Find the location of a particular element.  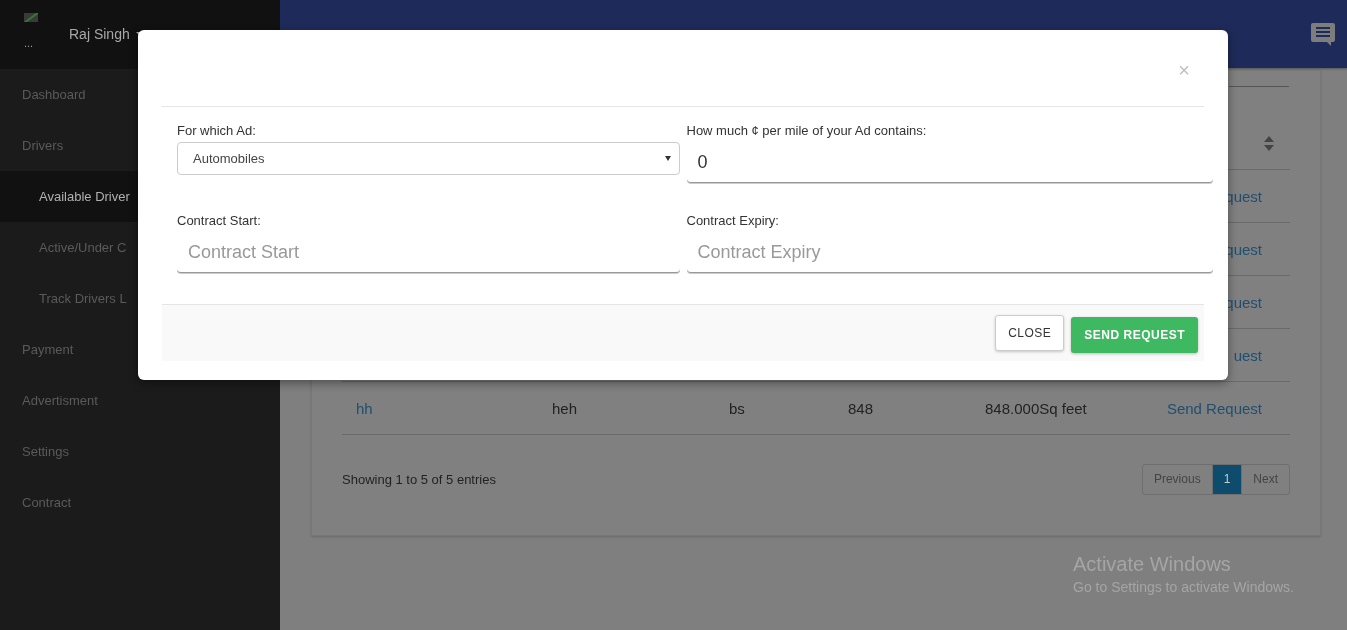

table-cell-text: bs is located at coordinates (737, 408).